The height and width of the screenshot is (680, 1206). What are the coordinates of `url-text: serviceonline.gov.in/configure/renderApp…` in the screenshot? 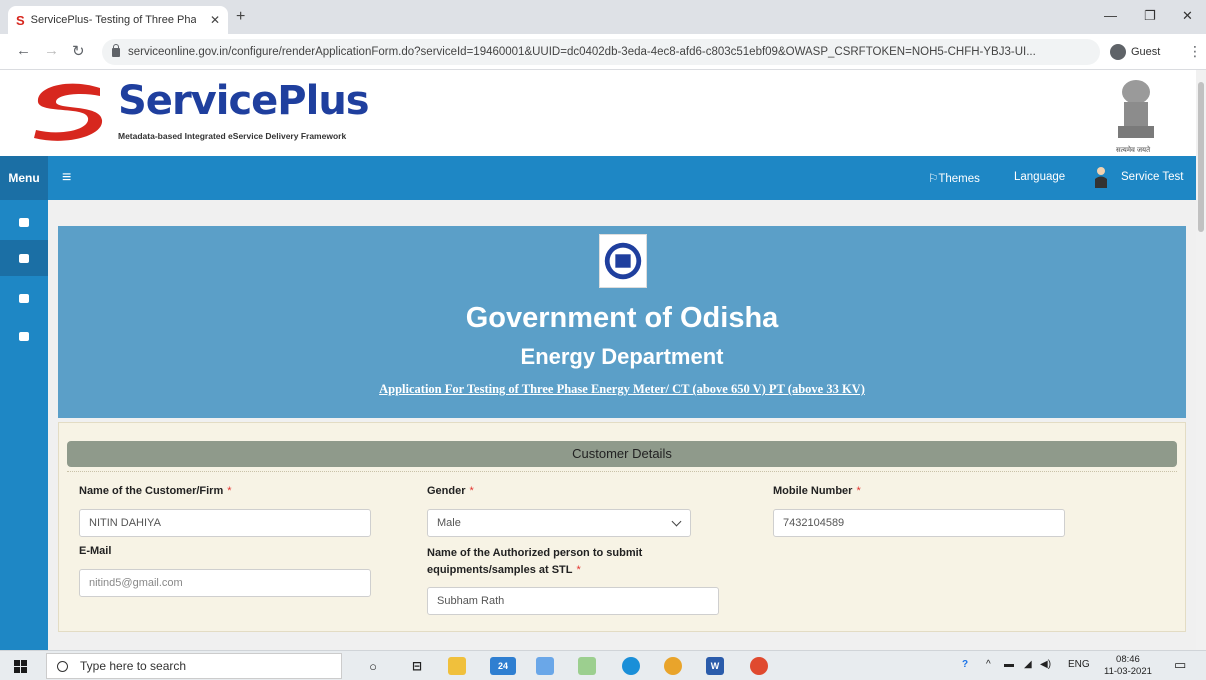 It's located at (582, 52).